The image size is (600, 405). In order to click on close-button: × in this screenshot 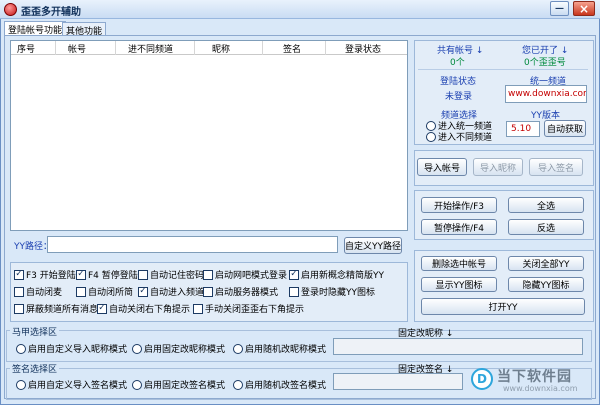, I will do `click(584, 8)`.